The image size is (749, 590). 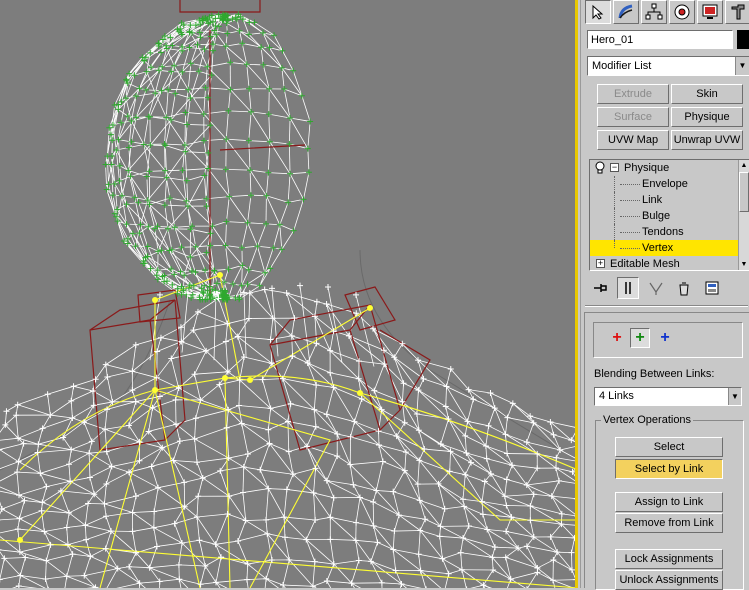 I want to click on red-vertex-type-button: +, so click(x=617, y=338).